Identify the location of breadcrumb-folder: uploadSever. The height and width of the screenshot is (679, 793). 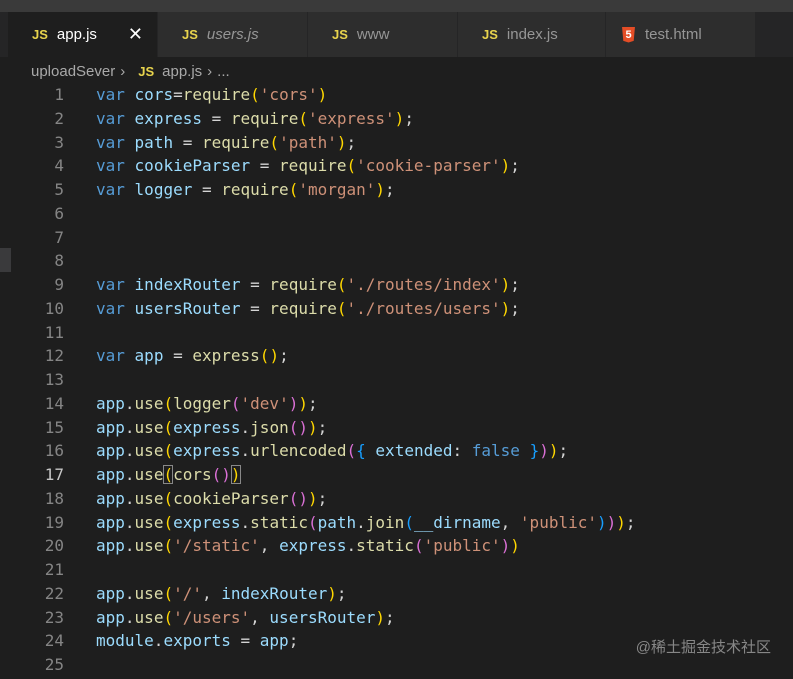
(73, 71).